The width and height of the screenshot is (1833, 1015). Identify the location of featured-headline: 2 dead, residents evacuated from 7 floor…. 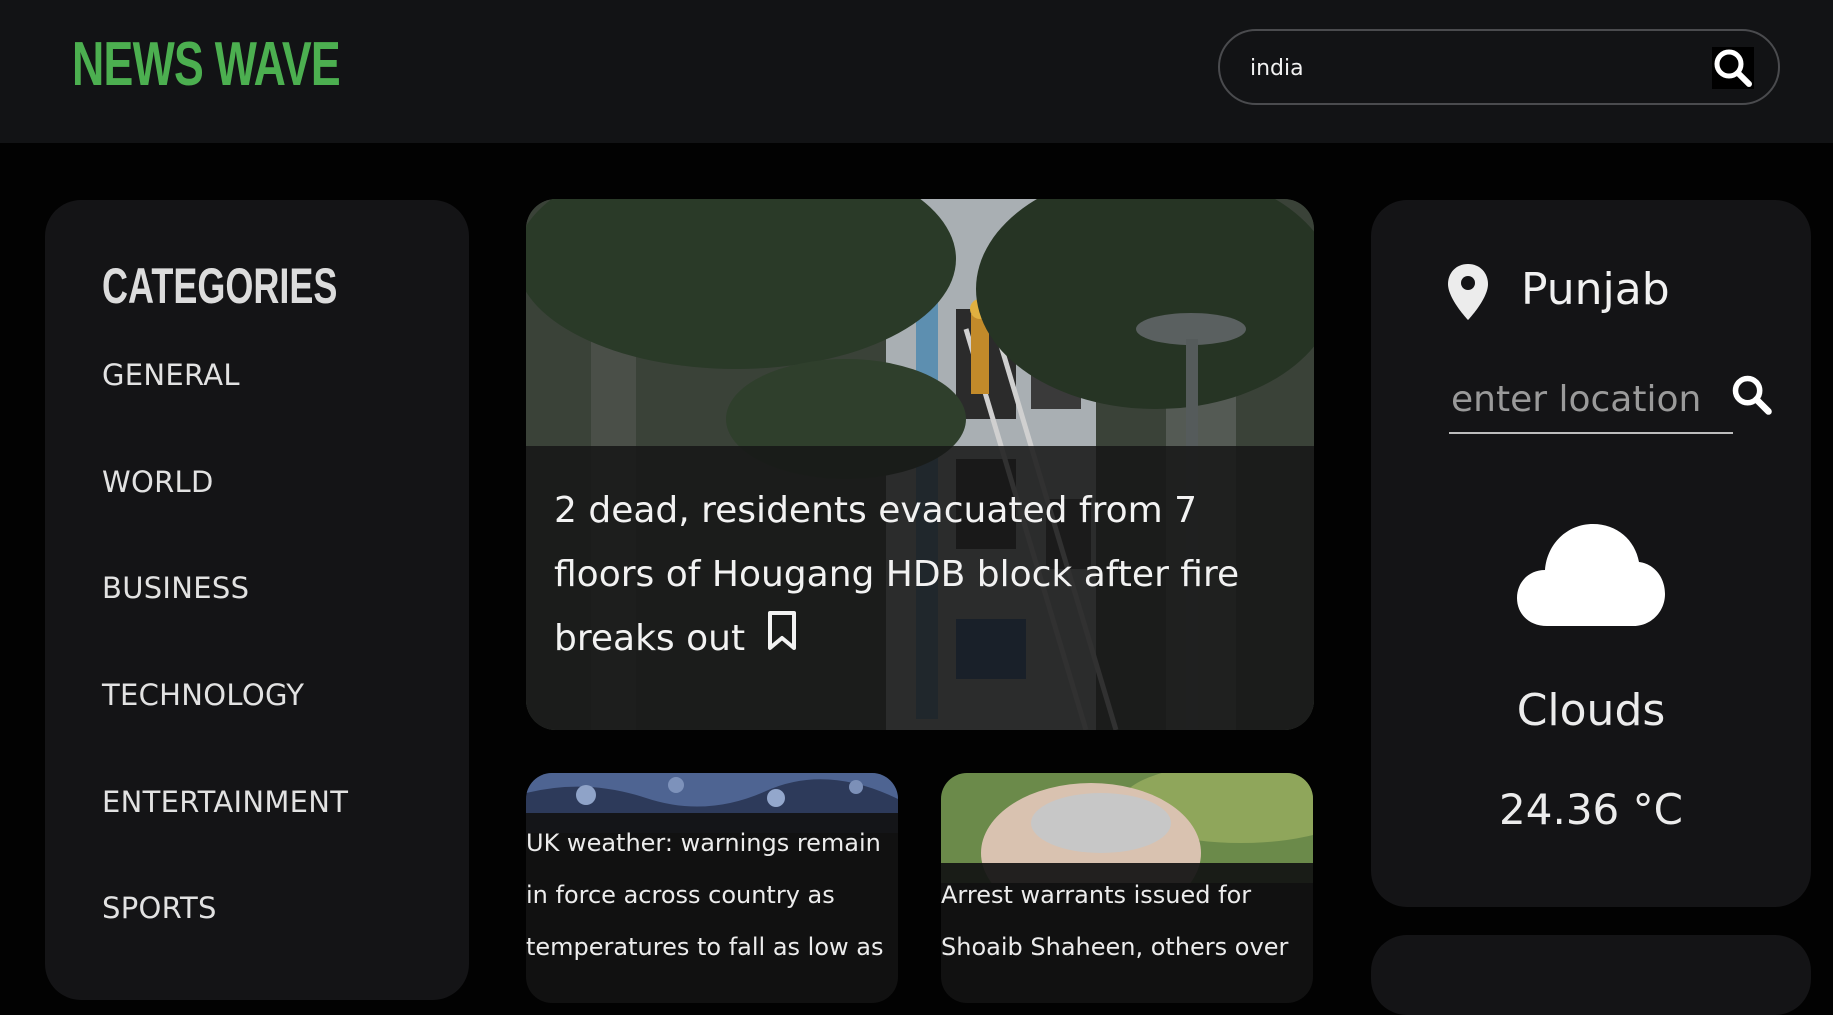
(914, 575).